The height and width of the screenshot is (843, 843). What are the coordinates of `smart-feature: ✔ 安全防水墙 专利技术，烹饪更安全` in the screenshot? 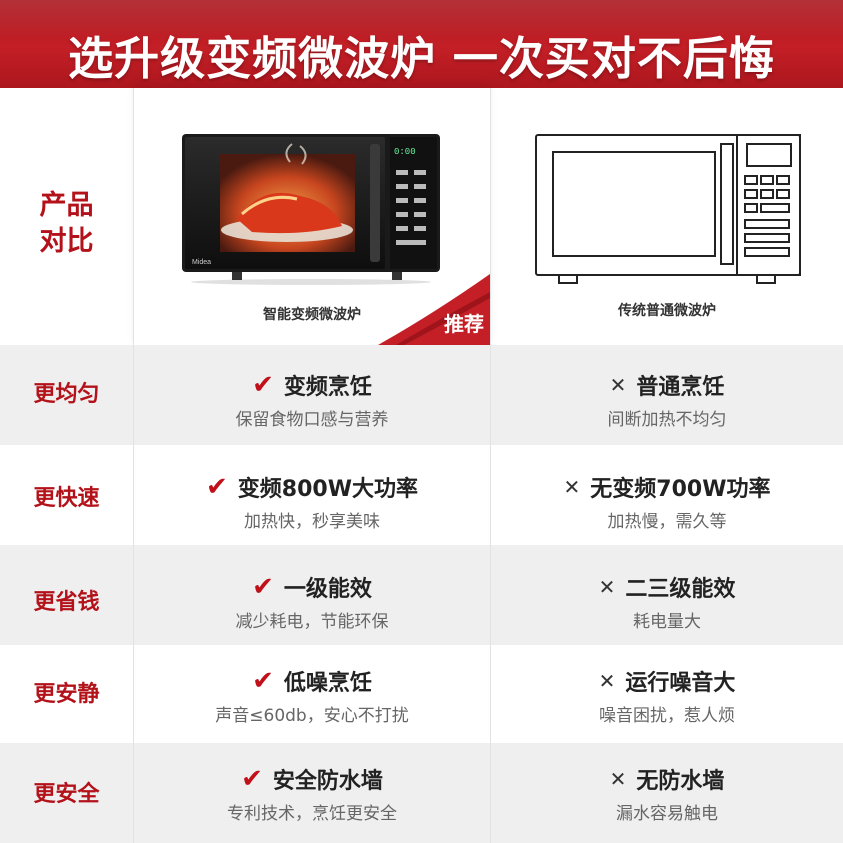 It's located at (312, 794).